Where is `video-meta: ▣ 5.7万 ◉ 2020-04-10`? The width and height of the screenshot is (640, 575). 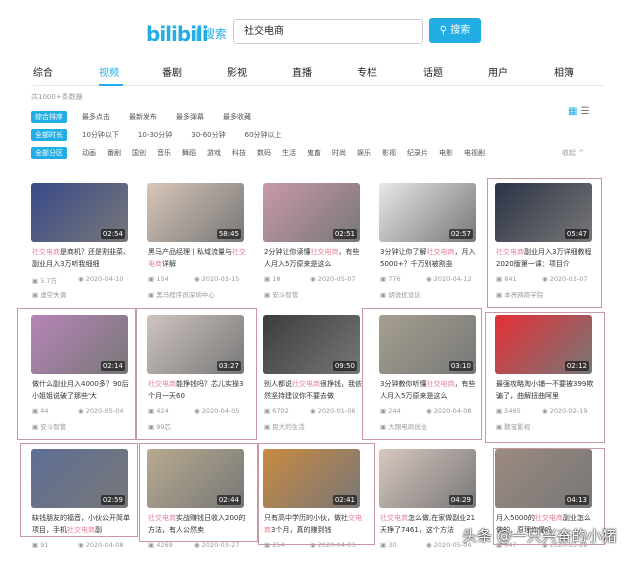 video-meta: ▣ 5.7万 ◉ 2020-04-10 is located at coordinates (81, 280).